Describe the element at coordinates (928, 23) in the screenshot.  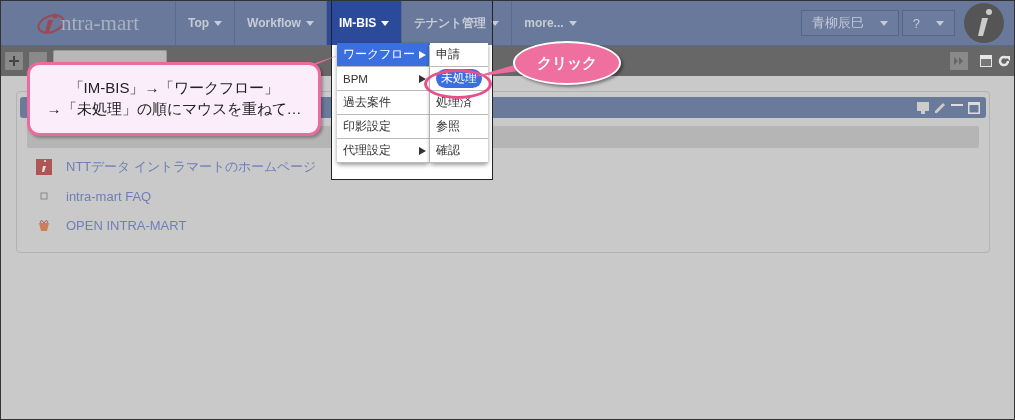
I see `help-menu: ?` at that location.